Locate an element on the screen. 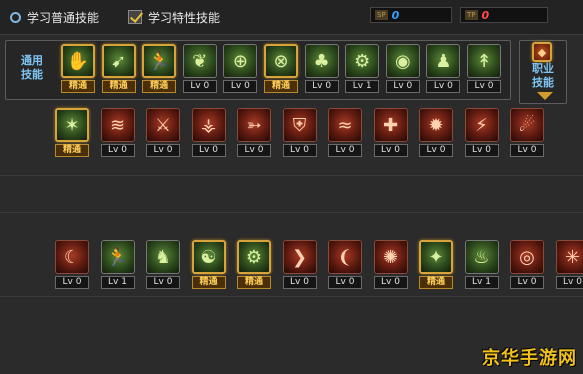 Image resolution: width=583 pixels, height=374 pixels. skill-slot: ♨ Lv 1 is located at coordinates (481, 265).